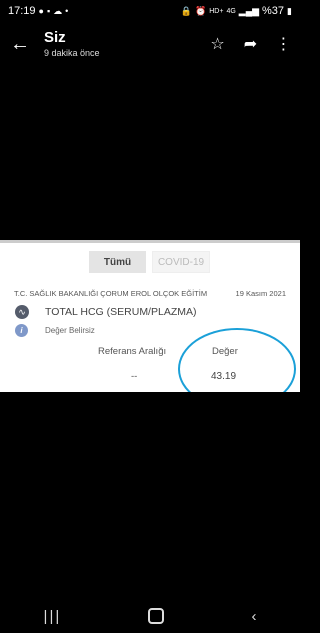 This screenshot has width=320, height=633. Describe the element at coordinates (260, 293) in the screenshot. I see `report-date: 19 Kasım 2021` at that location.